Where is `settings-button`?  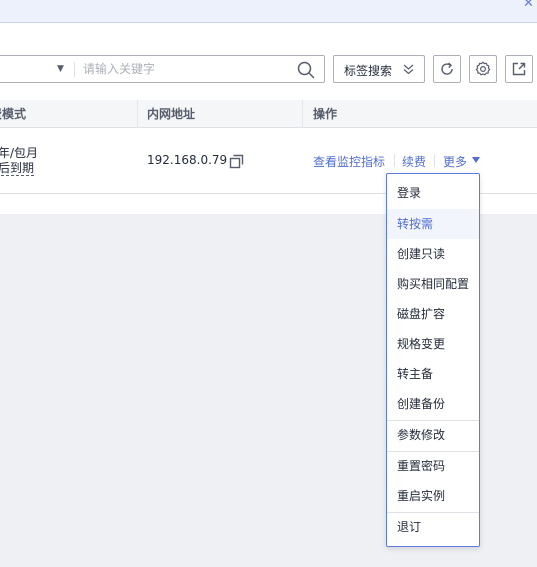 settings-button is located at coordinates (483, 69).